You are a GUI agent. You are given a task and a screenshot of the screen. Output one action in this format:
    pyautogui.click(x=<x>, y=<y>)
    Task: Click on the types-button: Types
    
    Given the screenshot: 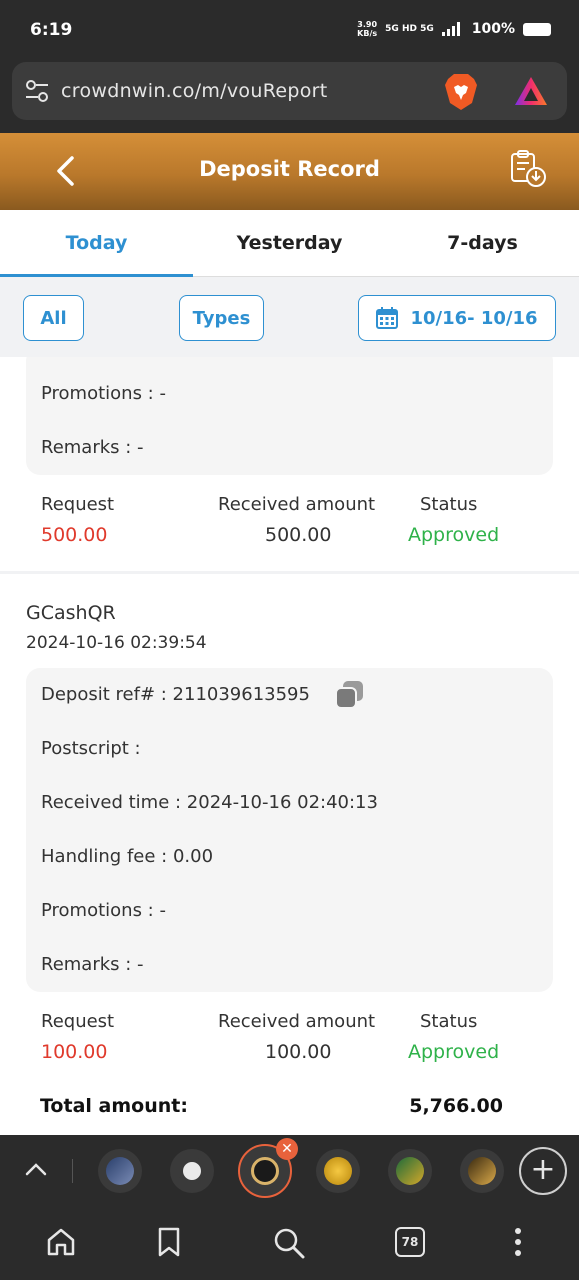 What is the action you would take?
    pyautogui.click(x=221, y=318)
    